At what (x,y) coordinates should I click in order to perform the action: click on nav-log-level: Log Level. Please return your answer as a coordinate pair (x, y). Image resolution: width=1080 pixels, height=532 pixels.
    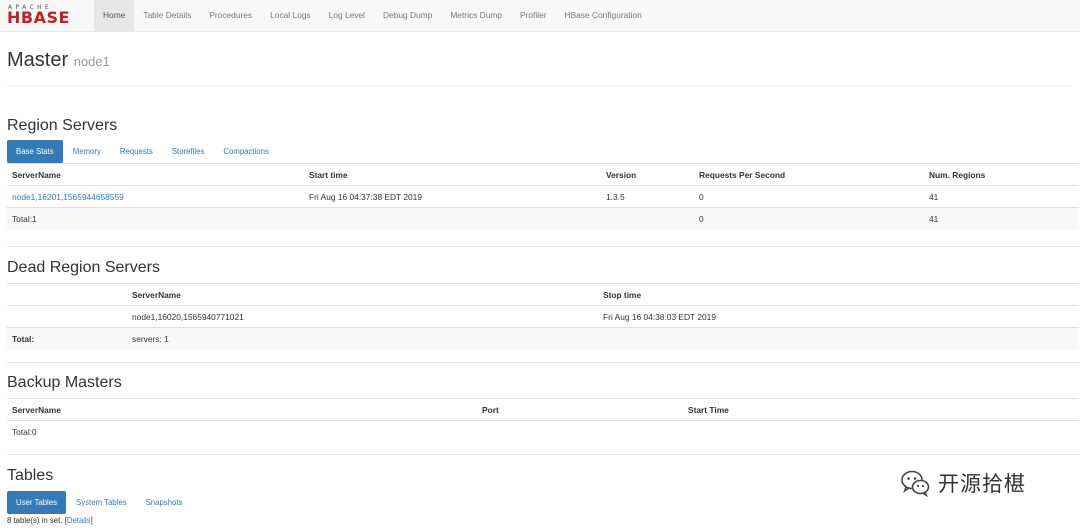
    Looking at the image, I should click on (347, 15).